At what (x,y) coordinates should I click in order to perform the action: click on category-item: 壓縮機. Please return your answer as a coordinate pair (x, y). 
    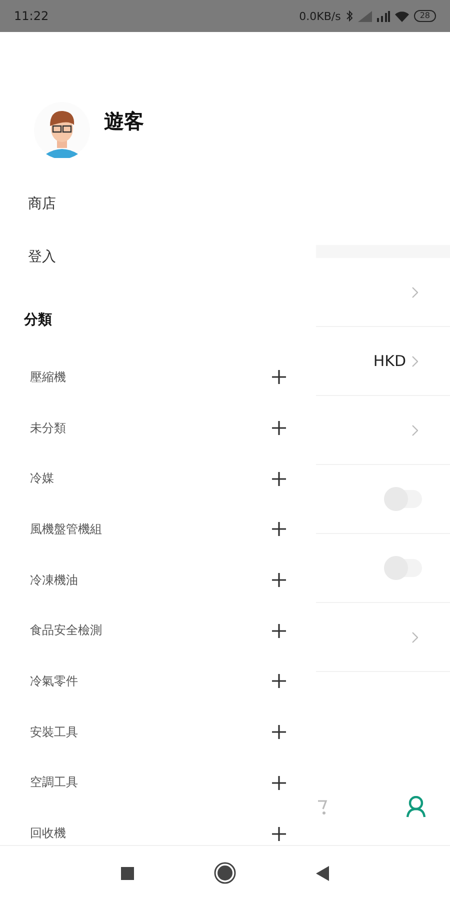
    Looking at the image, I should click on (48, 377).